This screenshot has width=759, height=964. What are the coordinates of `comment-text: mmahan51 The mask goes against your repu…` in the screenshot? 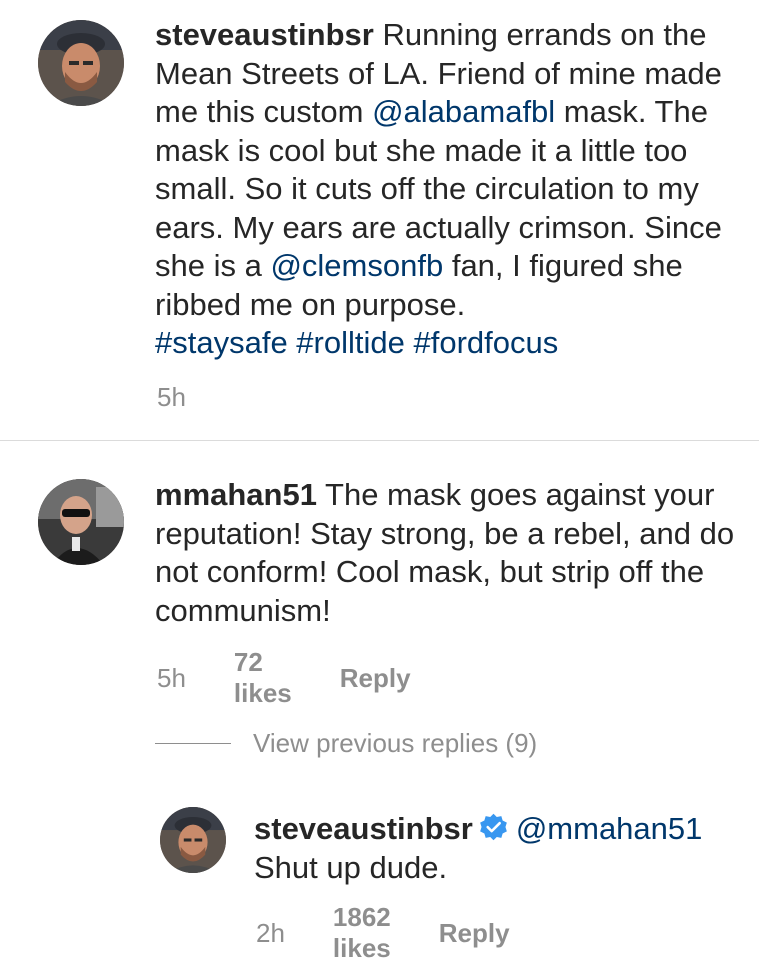 It's located at (455, 553).